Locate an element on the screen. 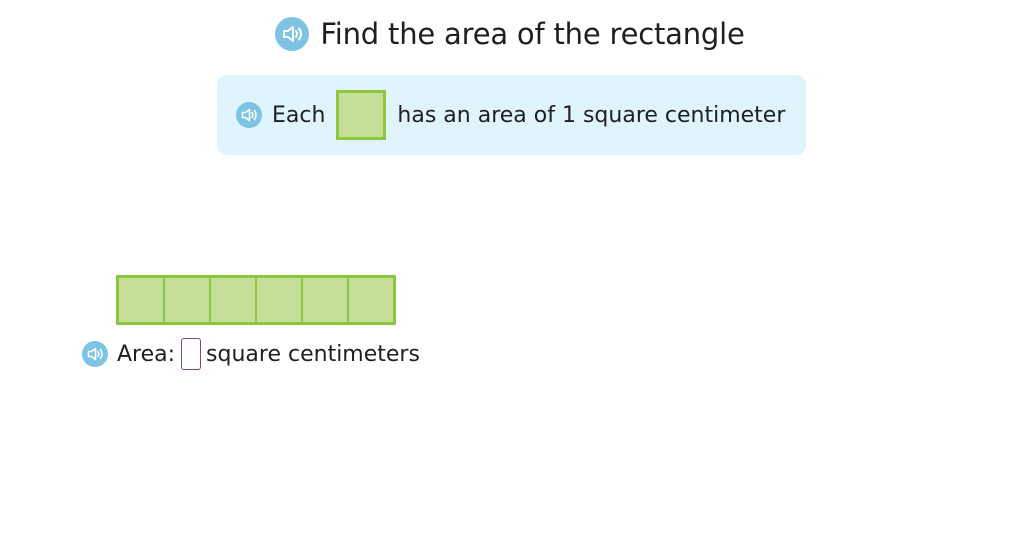 The image size is (1024, 560). title-row: Find the area of the rectangle is located at coordinates (512, 34).